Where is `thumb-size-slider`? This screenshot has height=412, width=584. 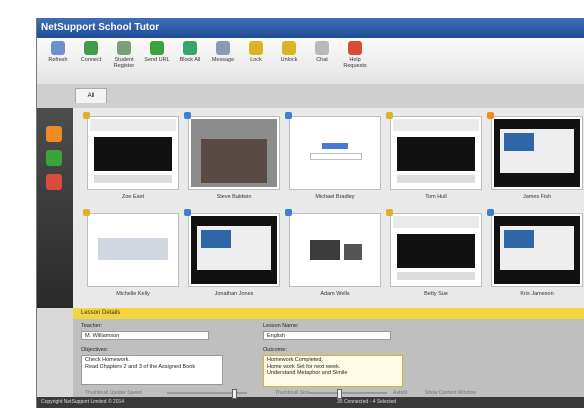 thumb-size-slider is located at coordinates (347, 394).